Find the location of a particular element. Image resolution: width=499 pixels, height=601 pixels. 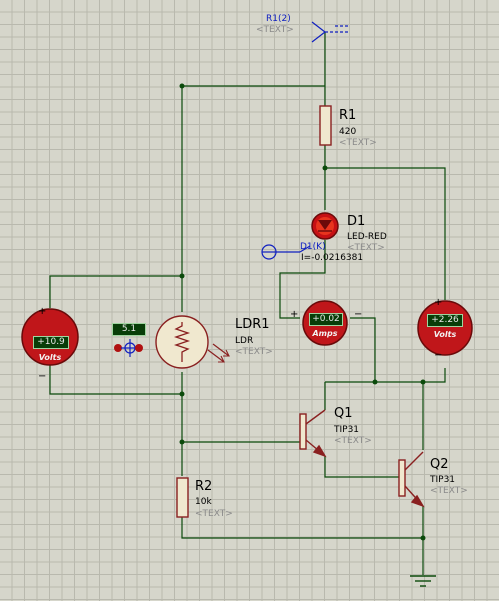

voltmeter-left-display: +10.9 is located at coordinates (51, 342).